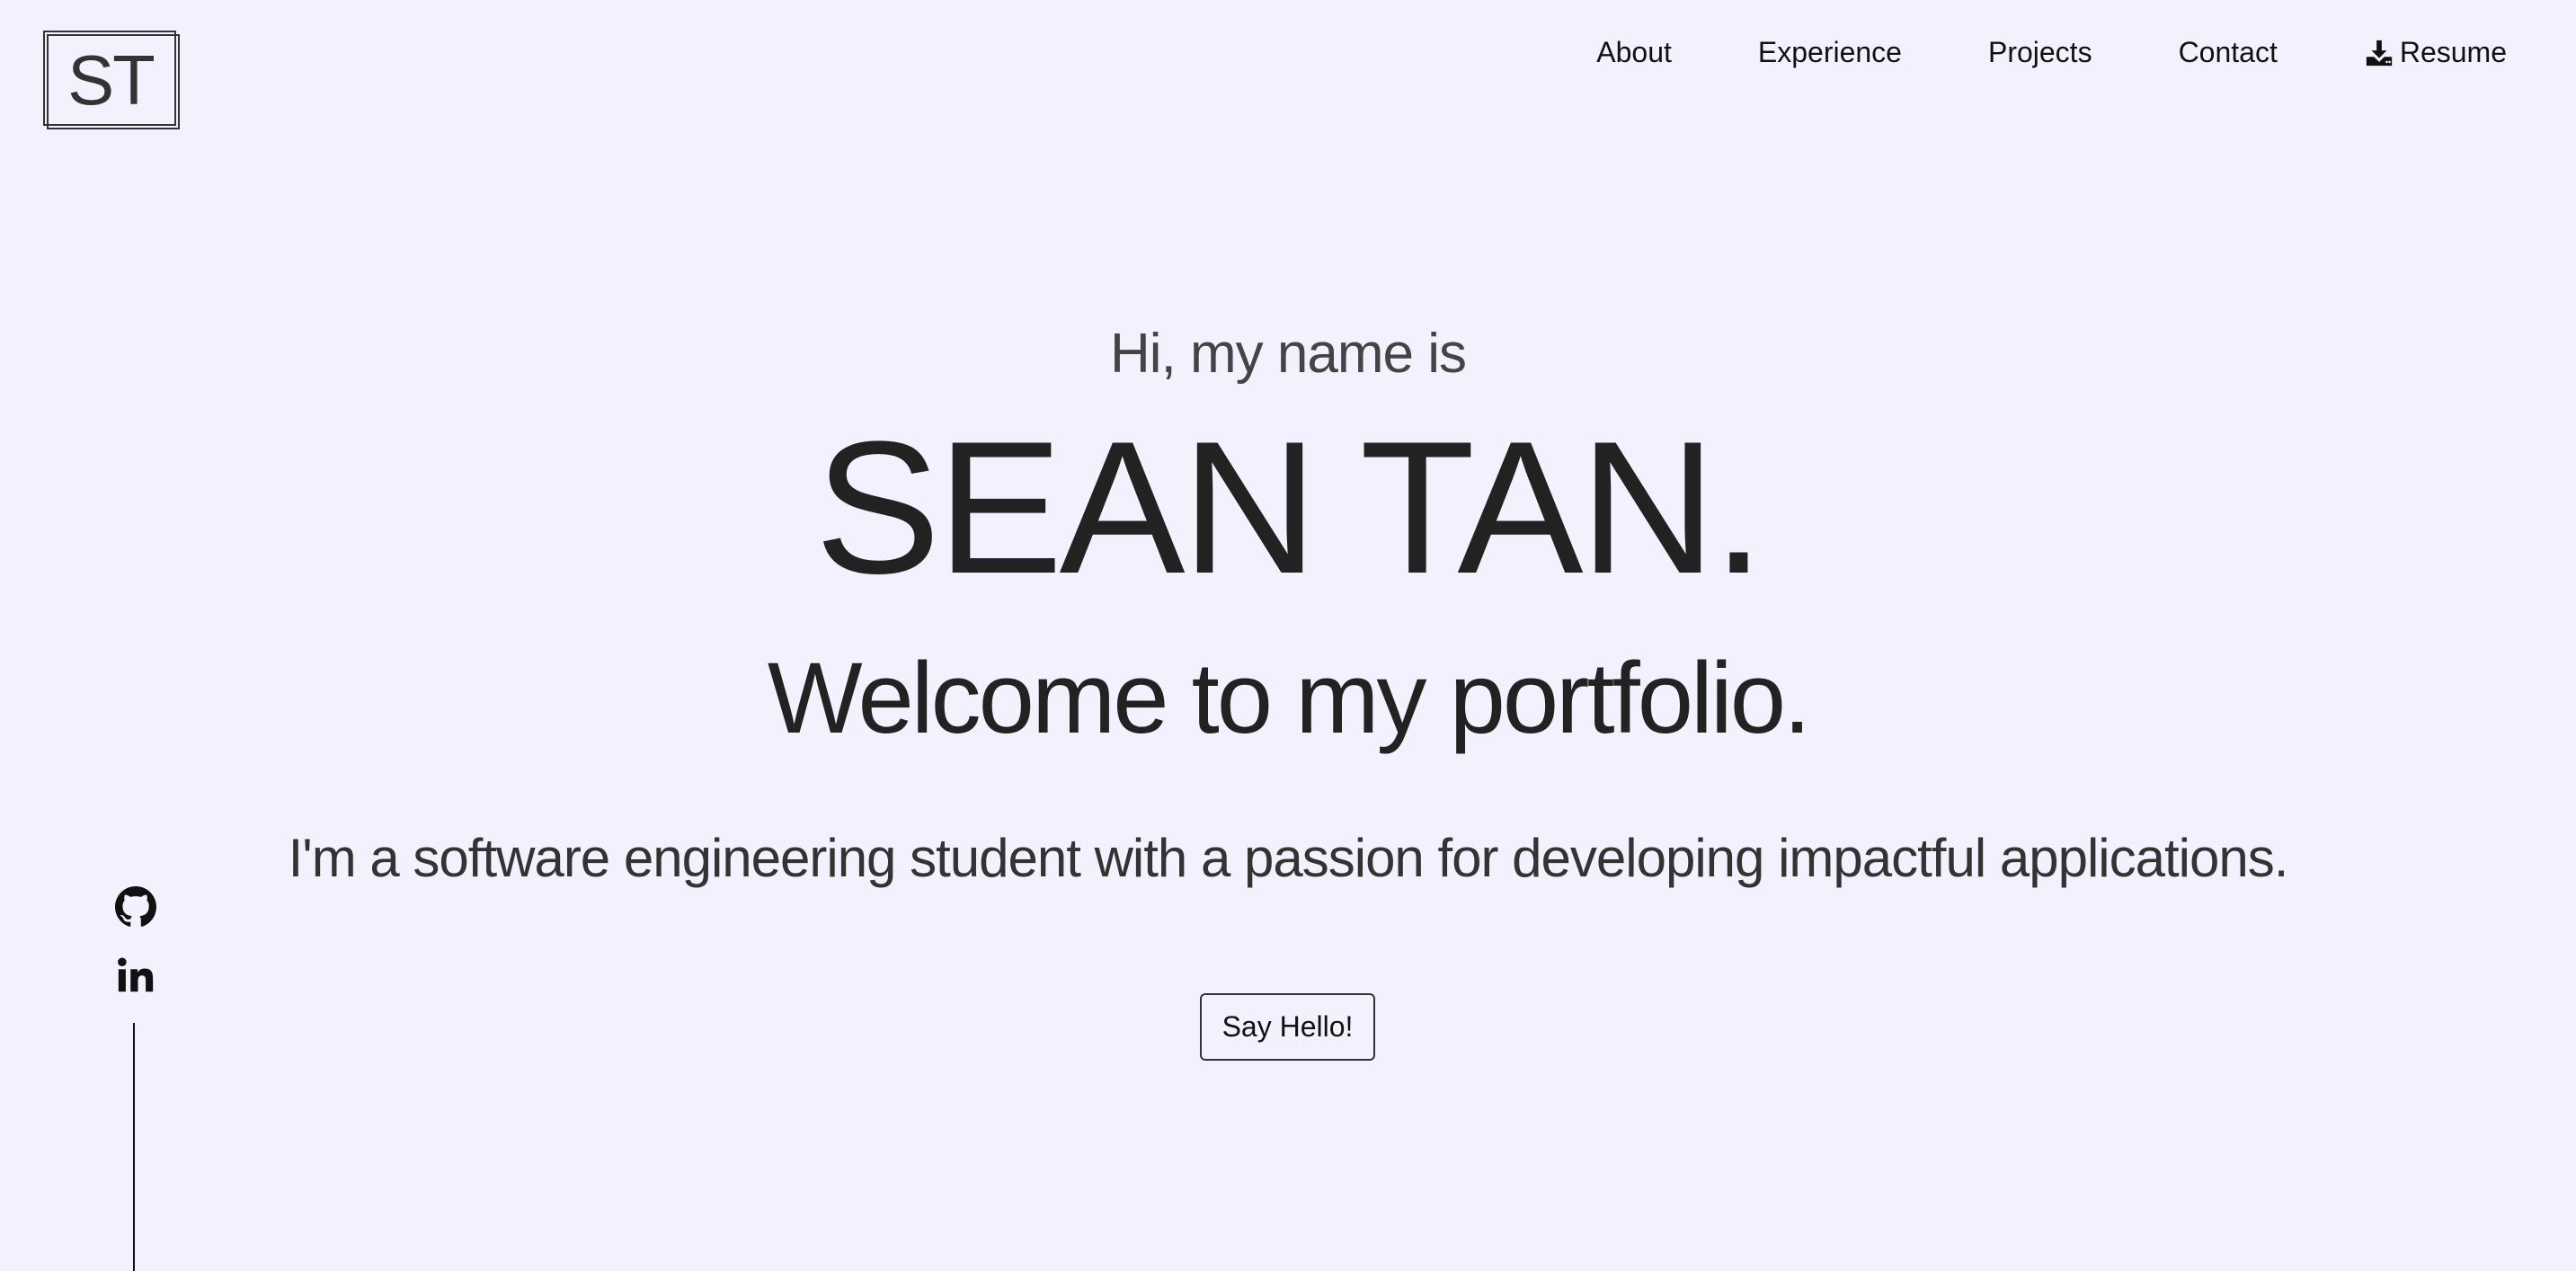  What do you see at coordinates (1287, 1027) in the screenshot?
I see `say-hello-button: Say Hello!` at bounding box center [1287, 1027].